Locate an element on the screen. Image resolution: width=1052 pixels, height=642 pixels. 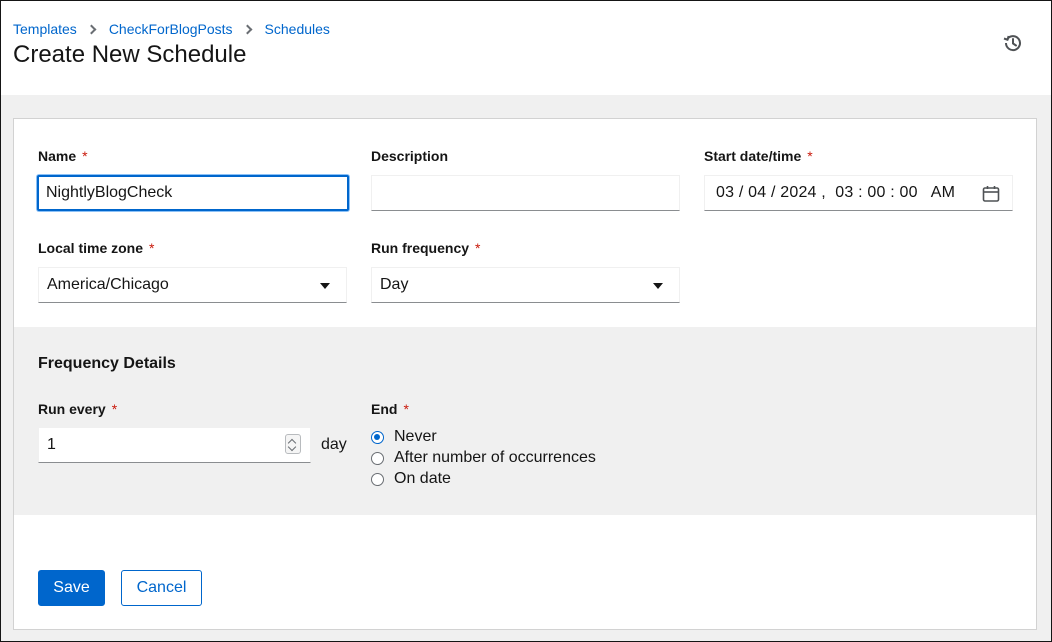
start-datetime-label: Start date/time * is located at coordinates (758, 156).